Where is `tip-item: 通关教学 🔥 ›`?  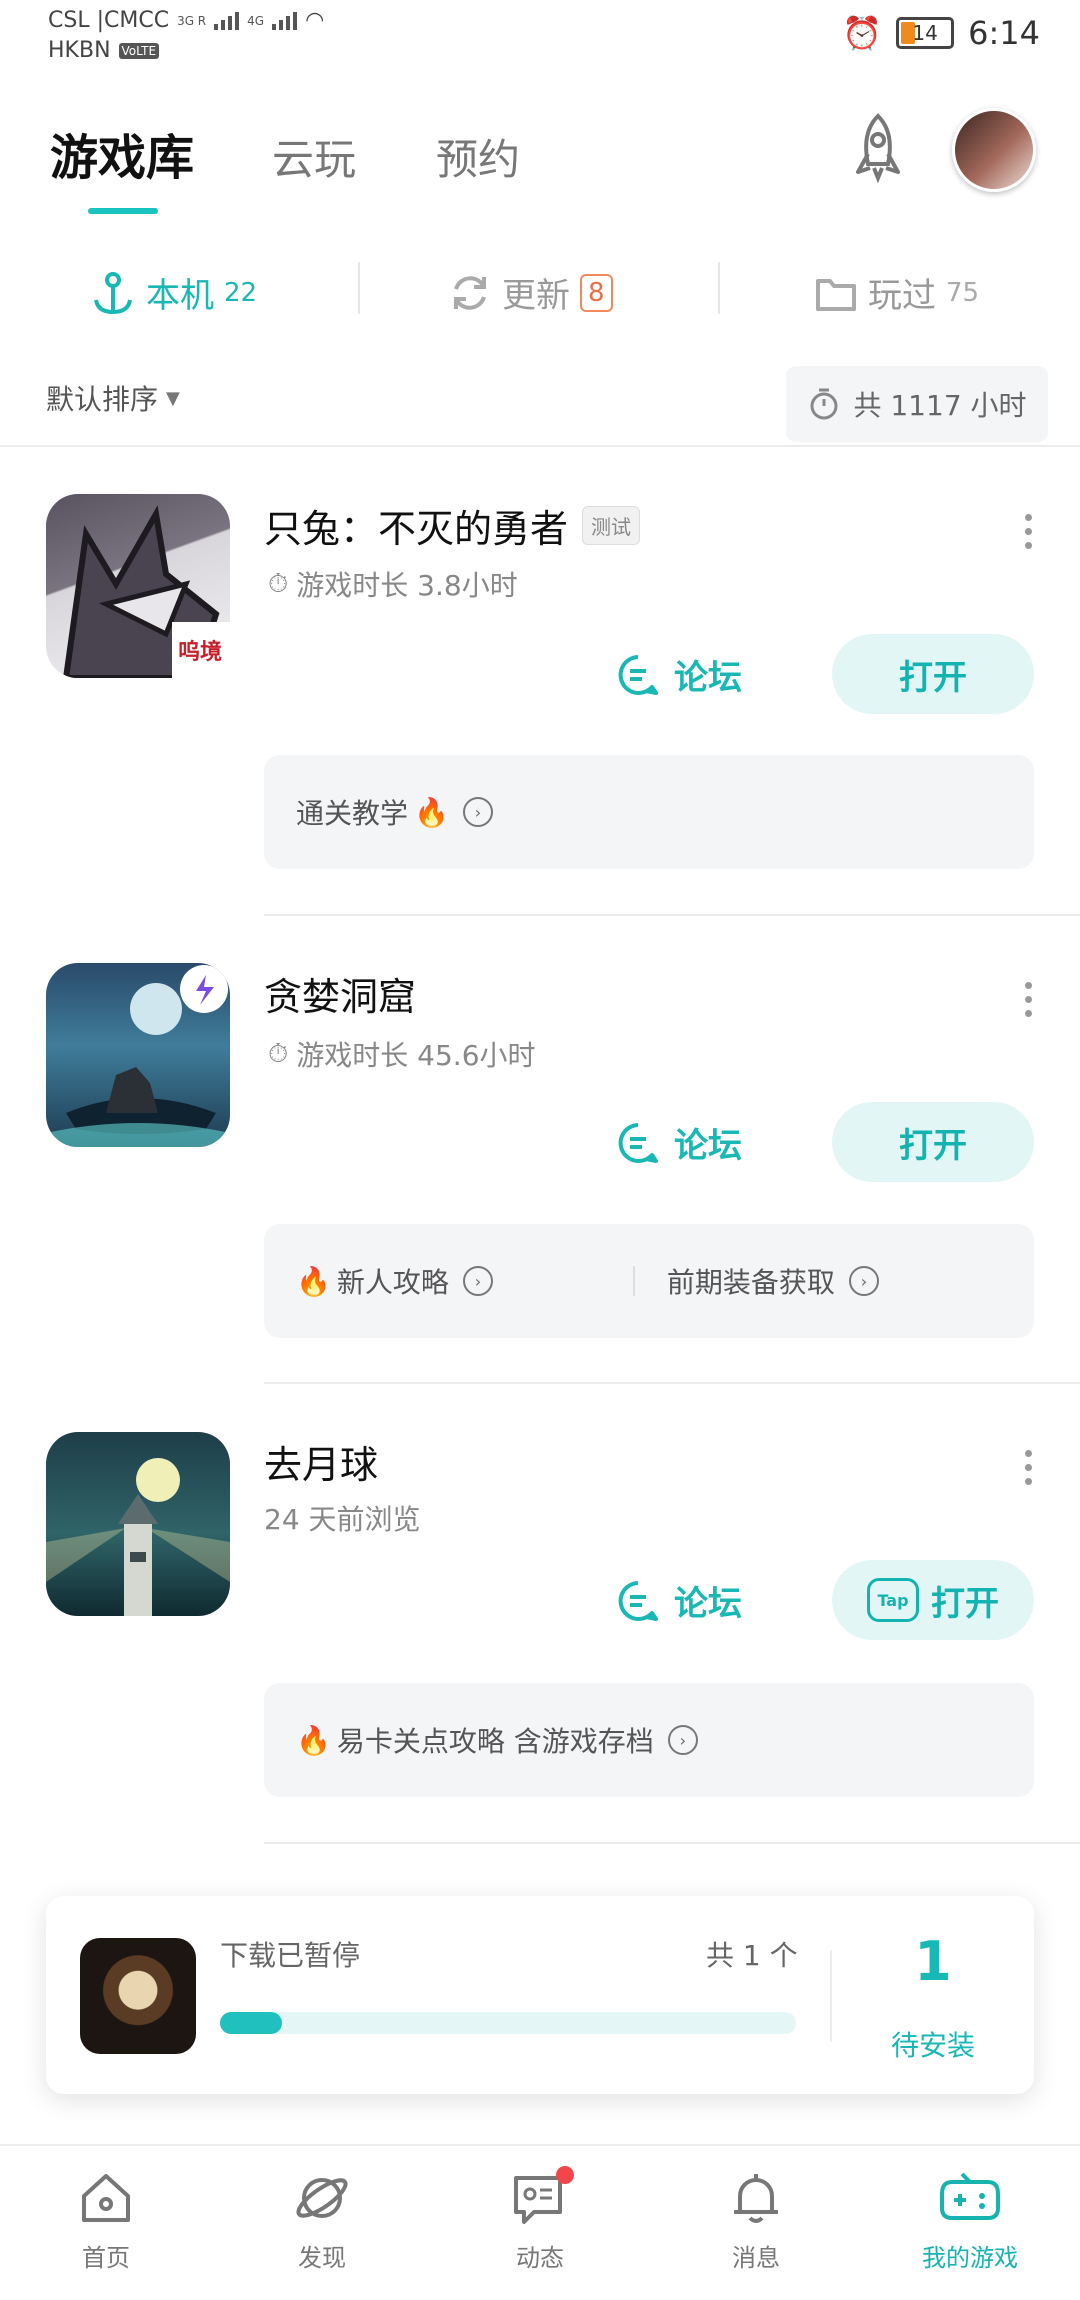 tip-item: 通关教学 🔥 › is located at coordinates (378, 812).